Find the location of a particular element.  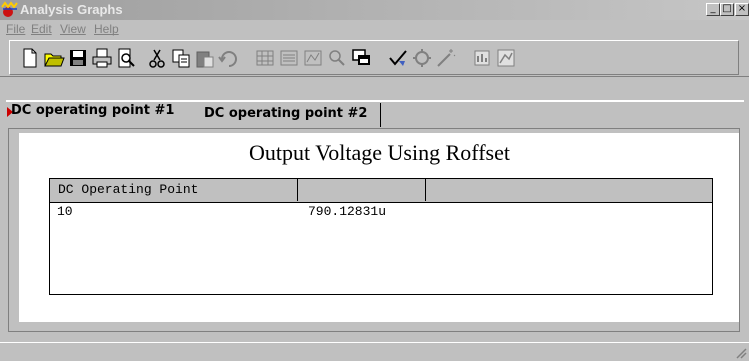

window-icon is located at coordinates (361, 57).